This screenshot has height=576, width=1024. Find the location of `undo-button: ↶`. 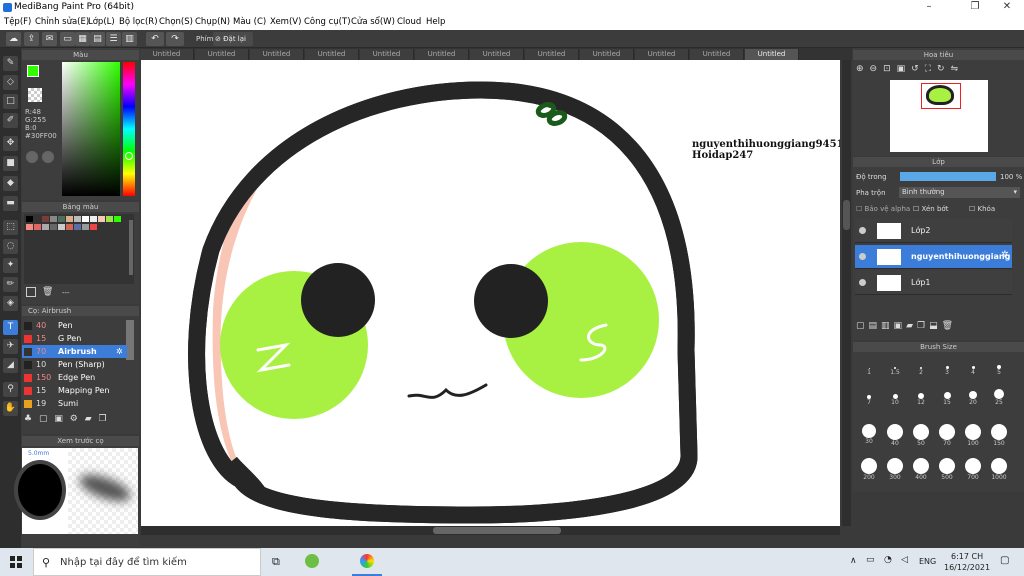

undo-button: ↶ is located at coordinates (155, 39).